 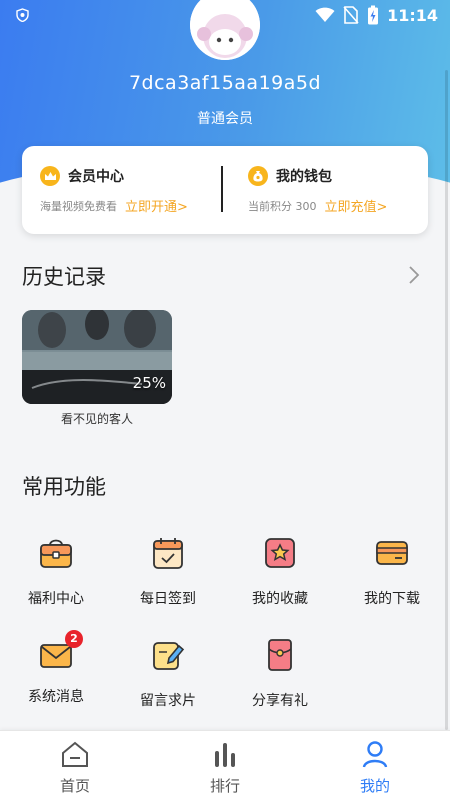 What do you see at coordinates (351, 15) in the screenshot?
I see `no-signal-icon` at bounding box center [351, 15].